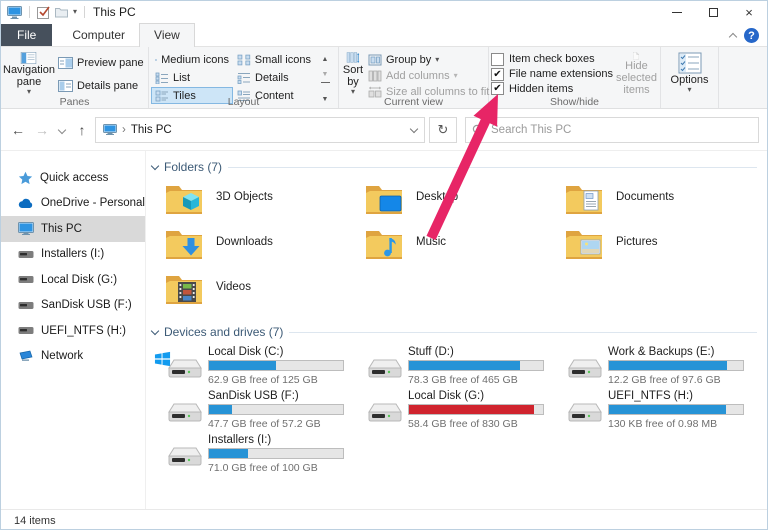 This screenshot has height=530, width=768. What do you see at coordinates (455, 248) in the screenshot?
I see `folder-tile-music: Music` at bounding box center [455, 248].